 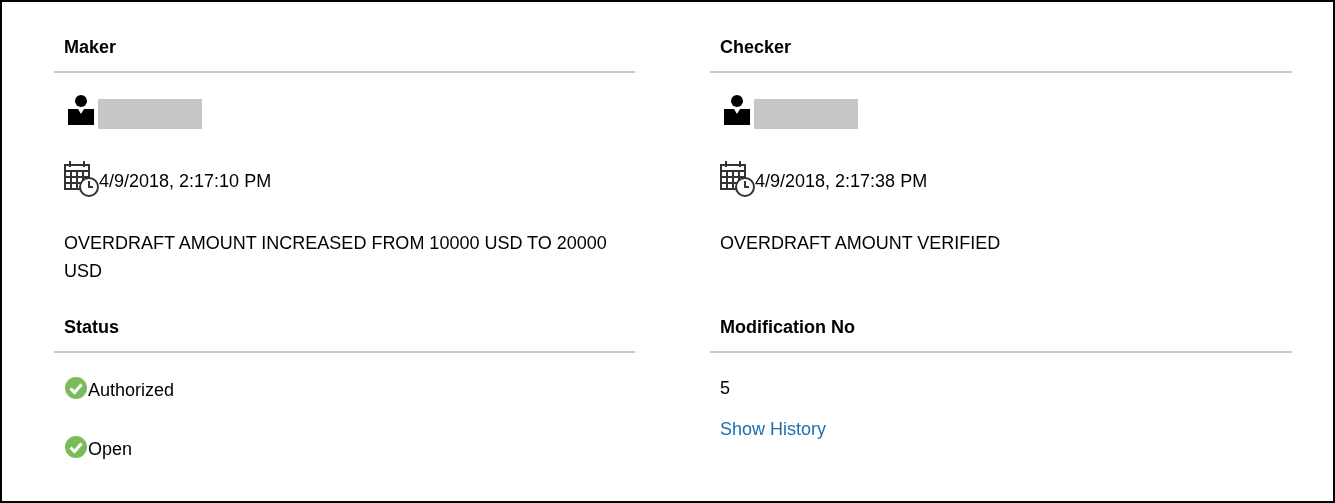 I want to click on section-heading: Maker, so click(x=90, y=47).